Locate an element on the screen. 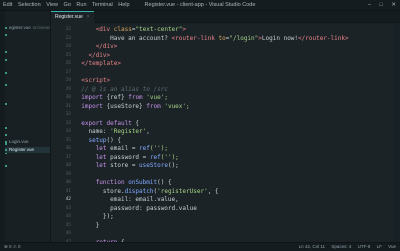 The height and width of the screenshot is (251, 400). menu-help: Help is located at coordinates (123, 5).